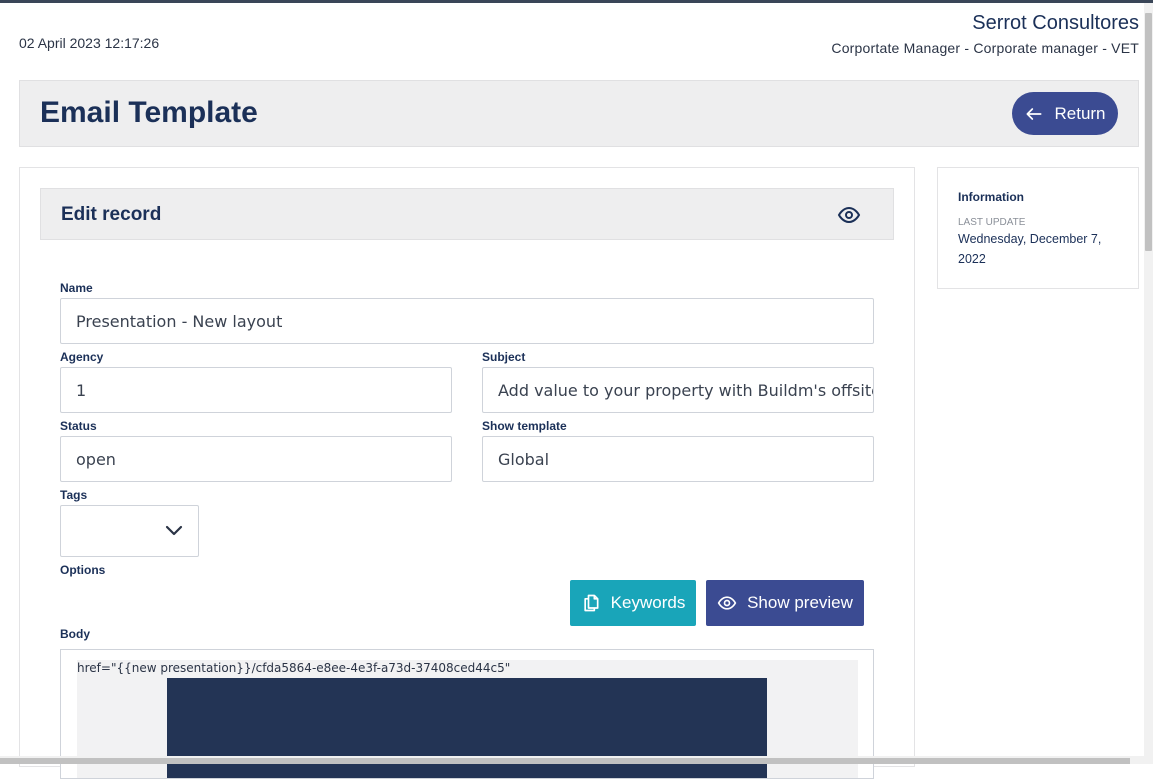  I want to click on show-template-field: Global, so click(678, 459).